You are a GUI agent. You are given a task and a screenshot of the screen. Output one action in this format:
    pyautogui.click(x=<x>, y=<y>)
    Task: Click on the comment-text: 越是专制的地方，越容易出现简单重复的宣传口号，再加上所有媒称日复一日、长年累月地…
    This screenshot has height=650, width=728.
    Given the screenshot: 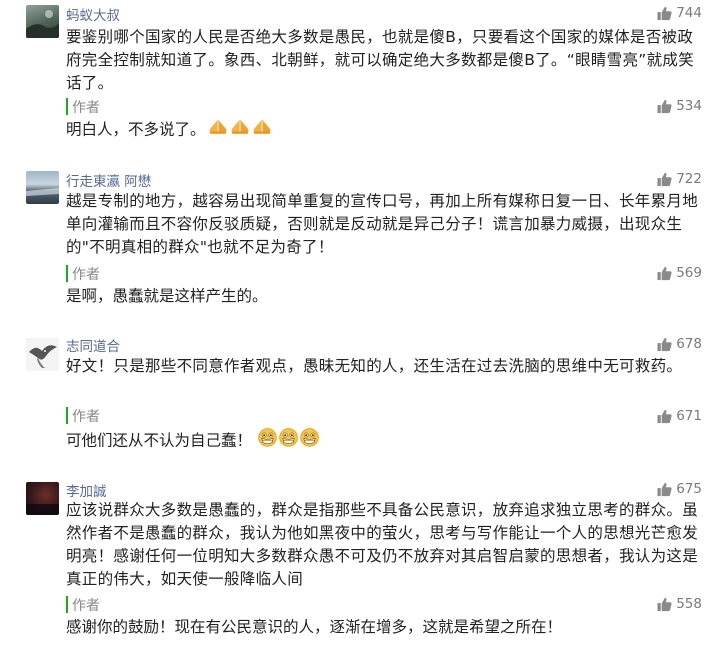 What is the action you would take?
    pyautogui.click(x=382, y=224)
    